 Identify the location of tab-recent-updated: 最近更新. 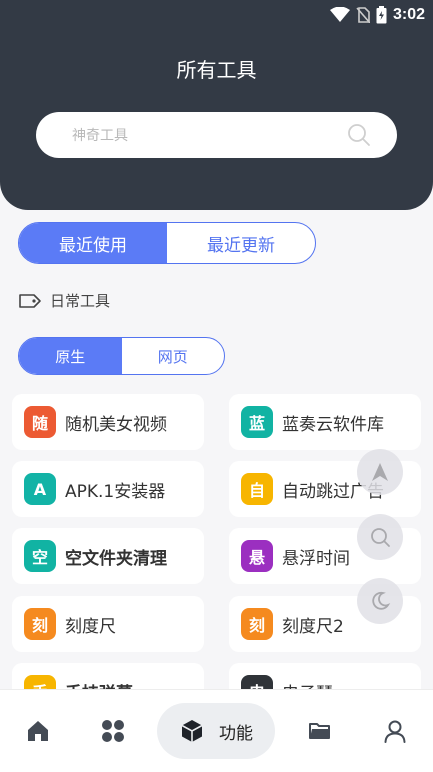
(241, 243).